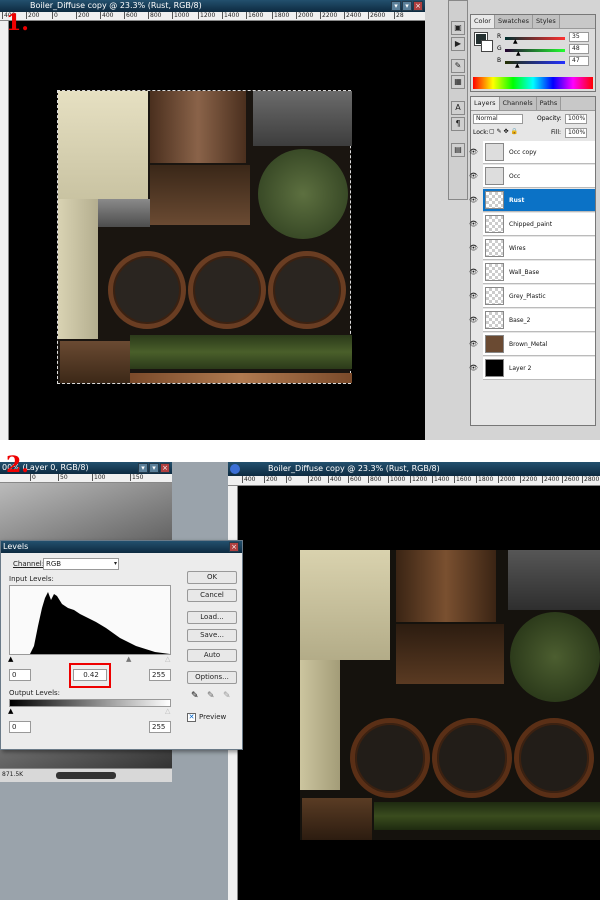 The image size is (600, 900). What do you see at coordinates (121, 547) in the screenshot?
I see `levels-titlebar: Levels ×` at bounding box center [121, 547].